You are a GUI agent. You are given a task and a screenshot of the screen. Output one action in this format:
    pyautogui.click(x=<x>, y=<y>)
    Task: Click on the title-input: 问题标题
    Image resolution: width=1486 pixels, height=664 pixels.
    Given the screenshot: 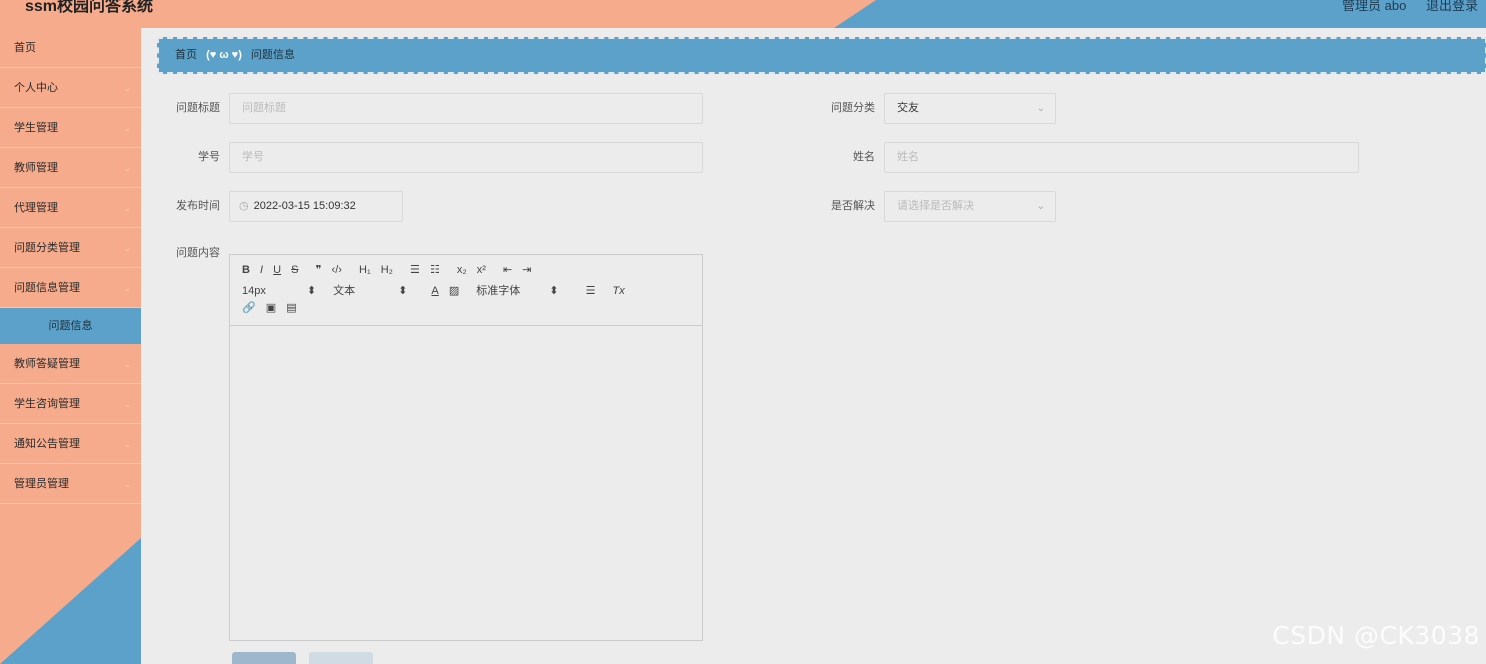 What is the action you would take?
    pyautogui.click(x=466, y=108)
    